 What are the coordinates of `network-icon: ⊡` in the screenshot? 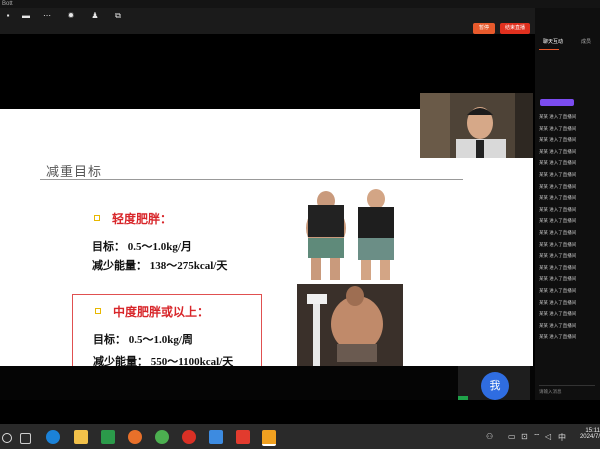 It's located at (524, 436).